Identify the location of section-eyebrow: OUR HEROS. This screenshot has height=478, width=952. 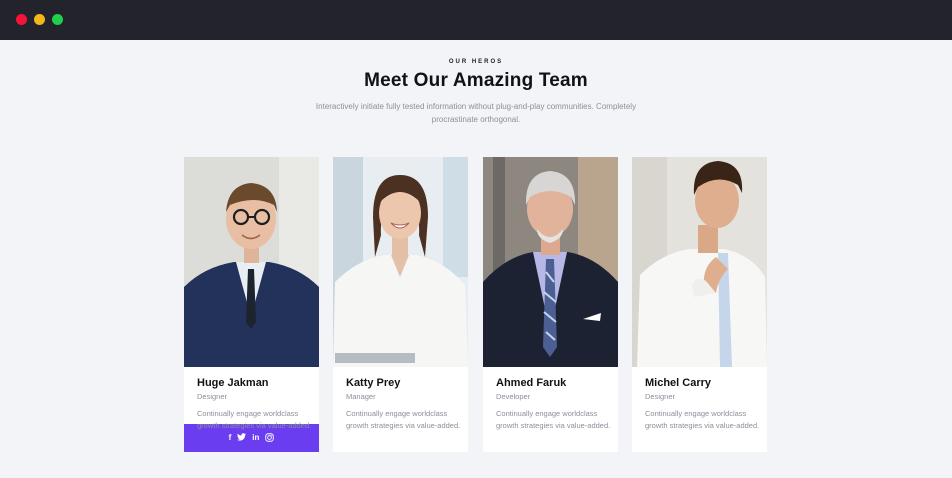
(476, 62).